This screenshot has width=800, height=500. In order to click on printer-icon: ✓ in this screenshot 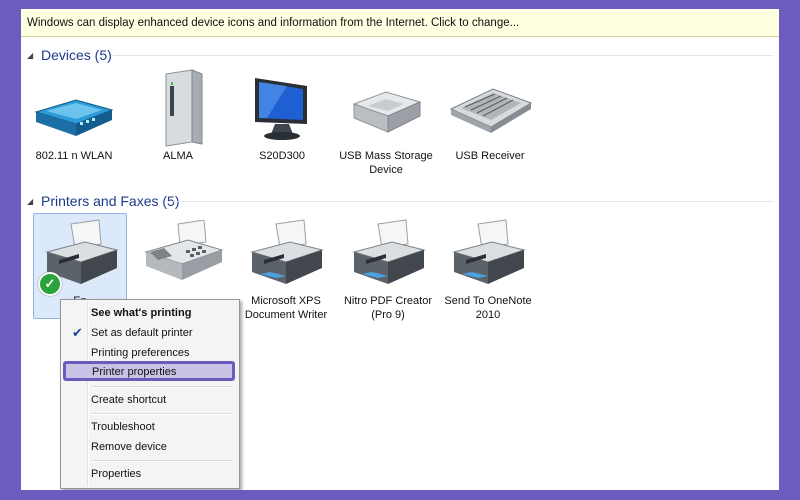, I will do `click(81, 255)`.